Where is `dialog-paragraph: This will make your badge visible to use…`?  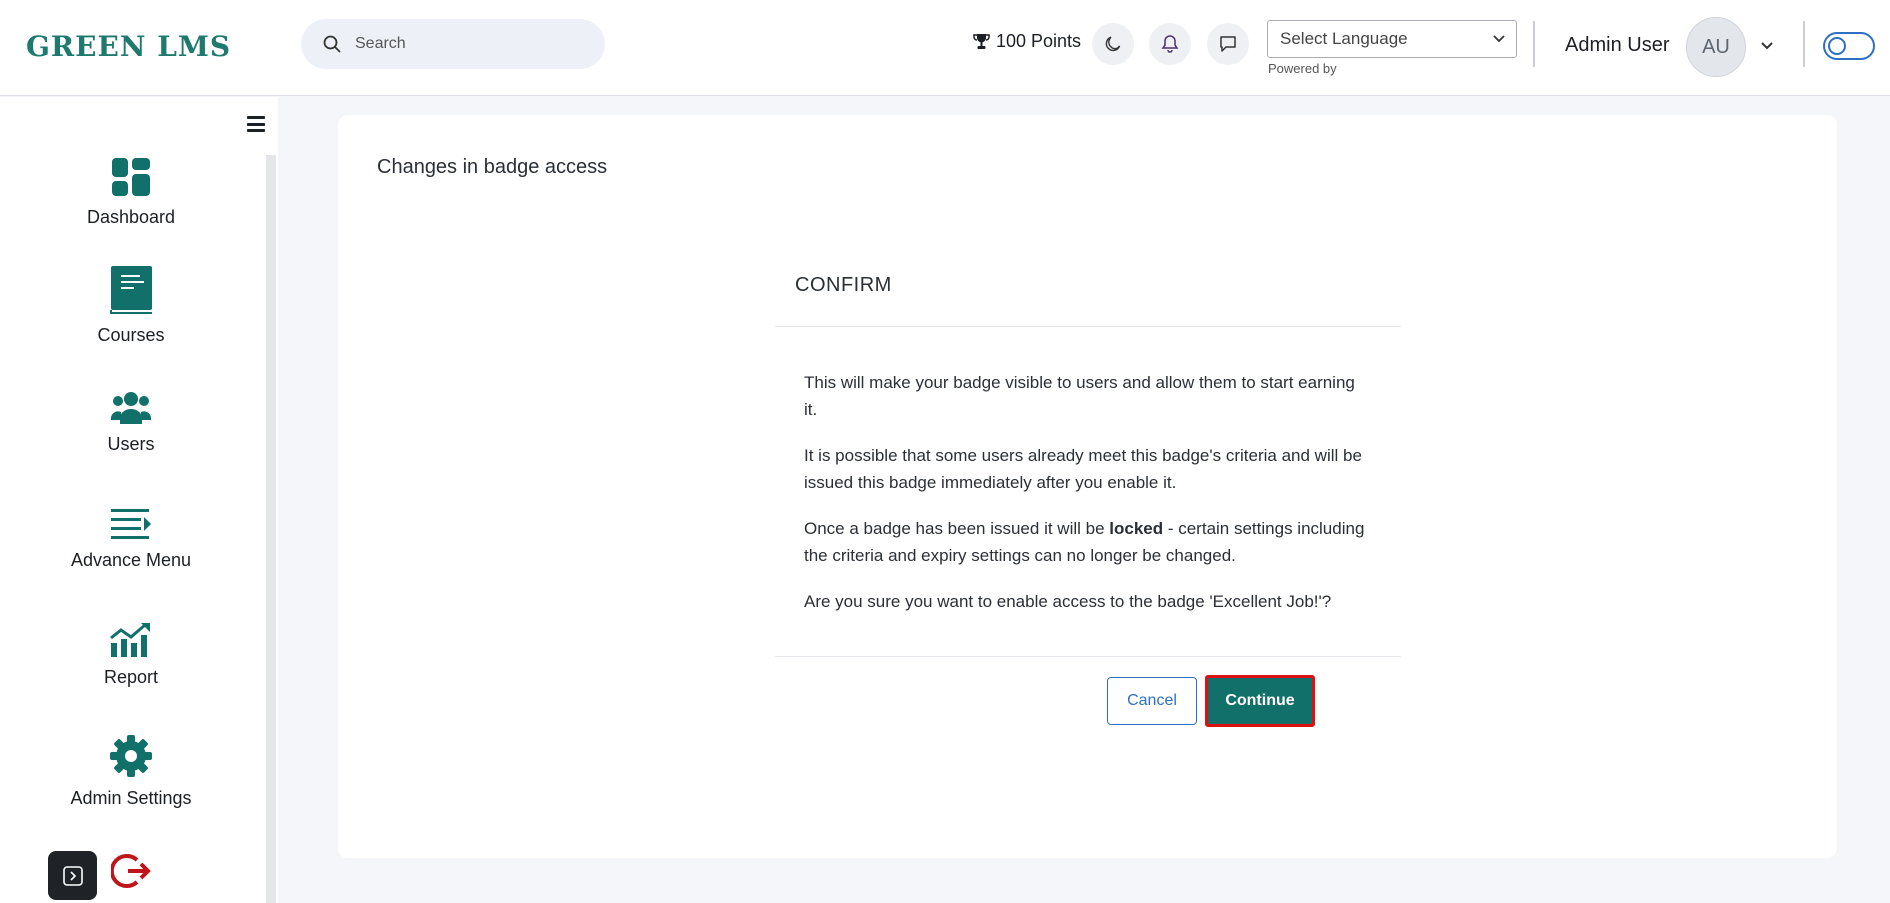 dialog-paragraph: This will make your badge visible to use… is located at coordinates (1079, 396).